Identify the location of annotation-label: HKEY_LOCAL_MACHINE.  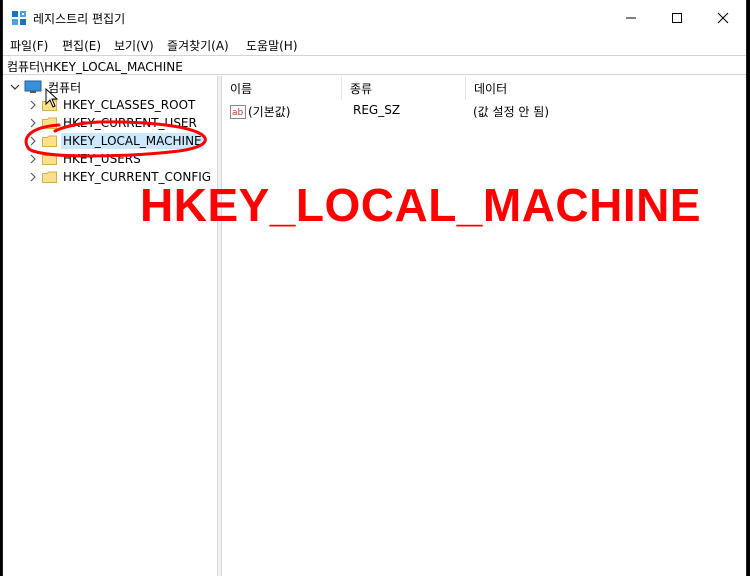
(421, 205).